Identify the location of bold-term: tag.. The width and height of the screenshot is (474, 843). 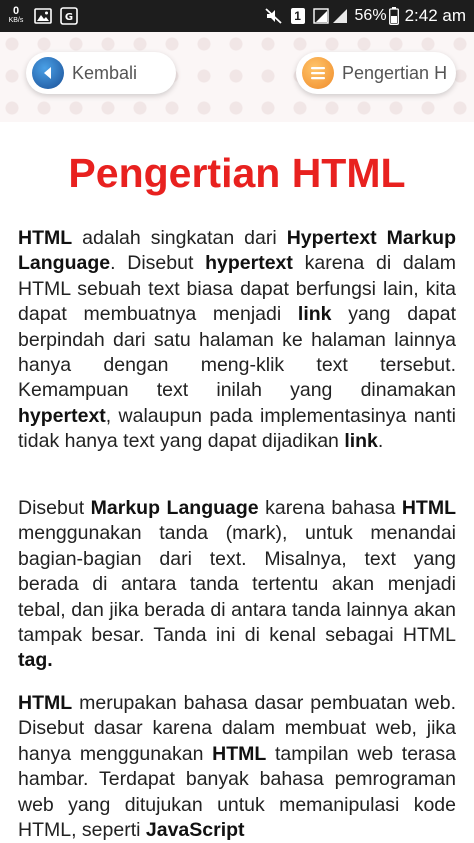
(35, 660).